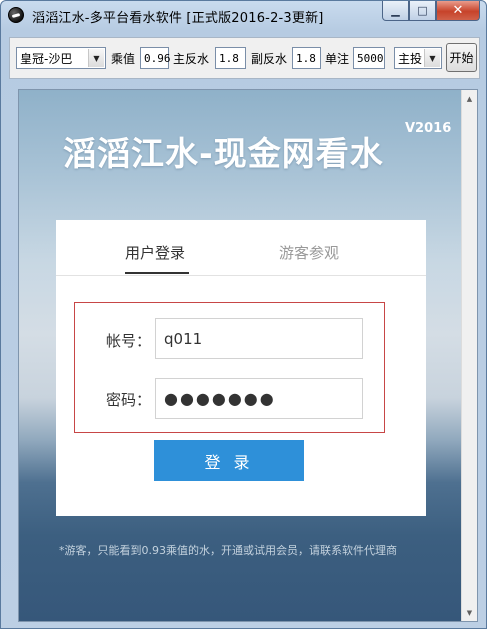 Image resolution: width=487 pixels, height=629 pixels. I want to click on password-input: ●●●●●●●, so click(259, 398).